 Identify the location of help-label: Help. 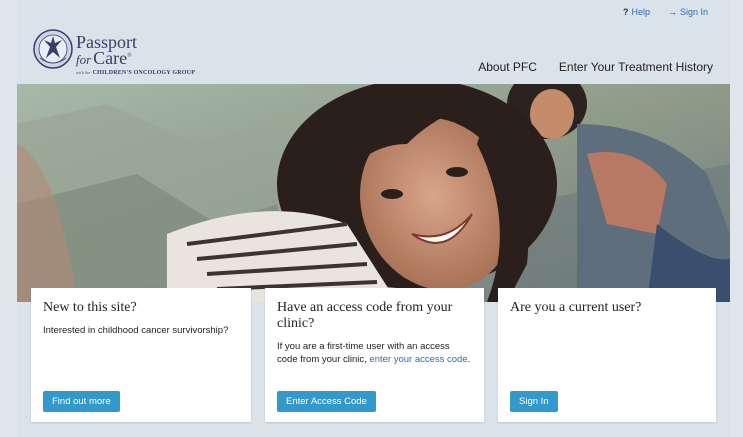
(640, 12).